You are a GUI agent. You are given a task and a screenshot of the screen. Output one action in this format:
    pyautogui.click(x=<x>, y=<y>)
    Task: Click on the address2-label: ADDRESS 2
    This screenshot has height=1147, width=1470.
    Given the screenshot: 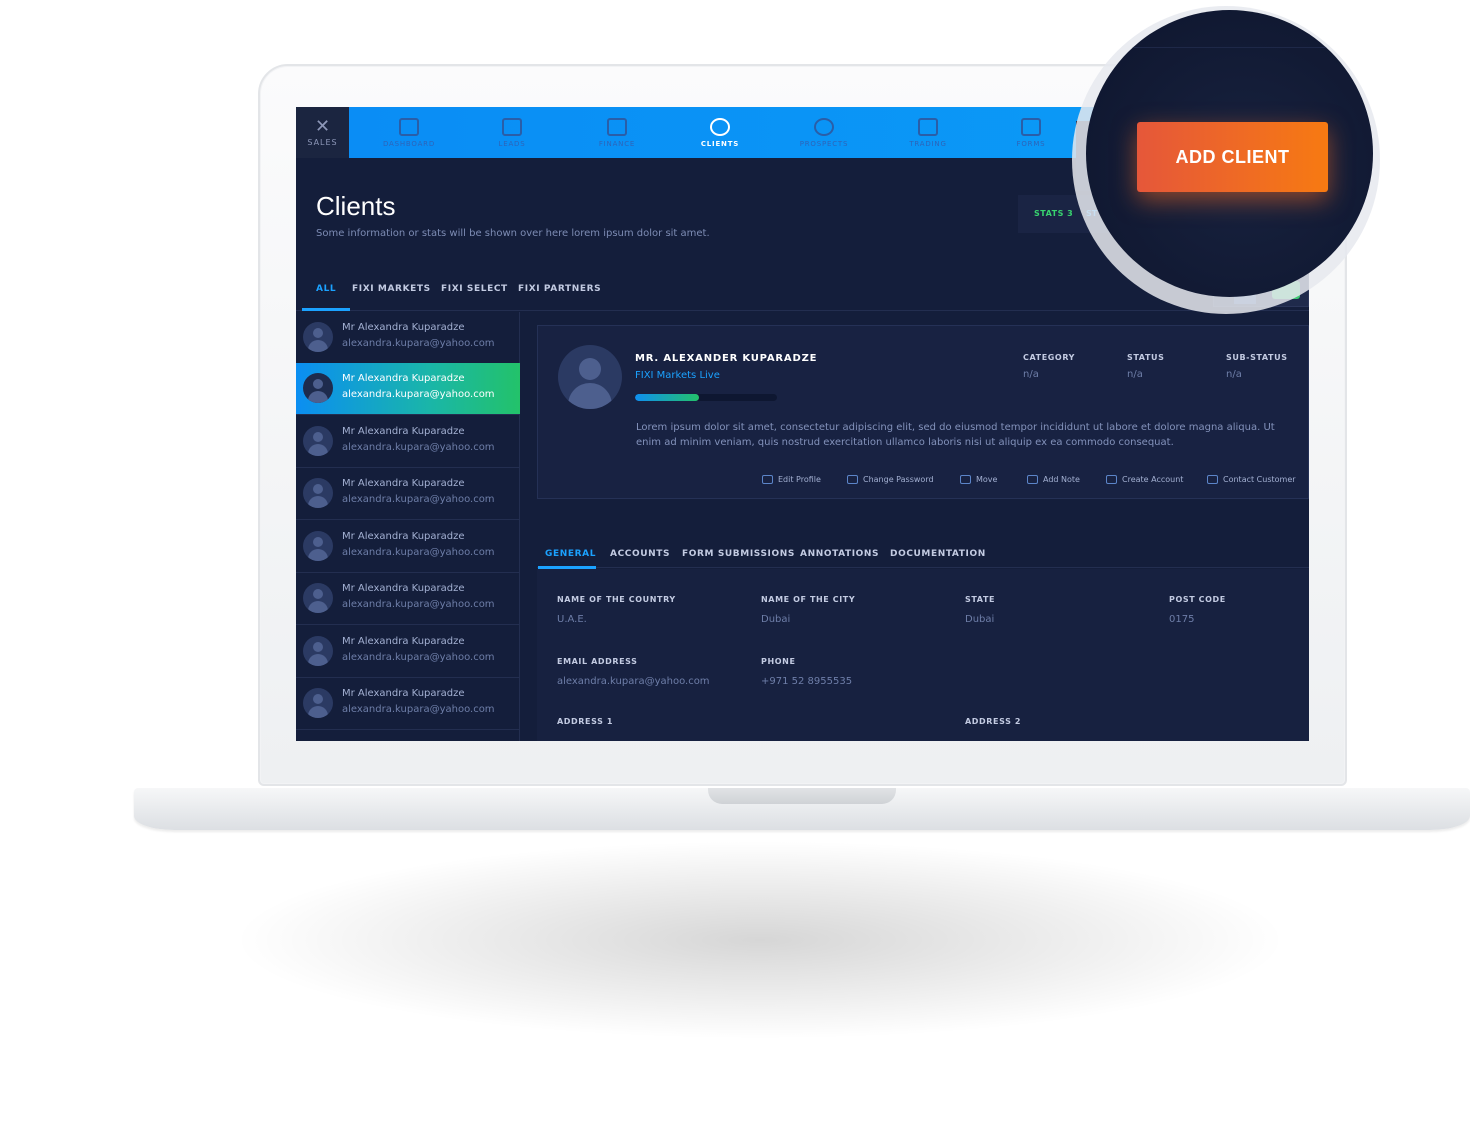 What is the action you would take?
    pyautogui.click(x=993, y=721)
    